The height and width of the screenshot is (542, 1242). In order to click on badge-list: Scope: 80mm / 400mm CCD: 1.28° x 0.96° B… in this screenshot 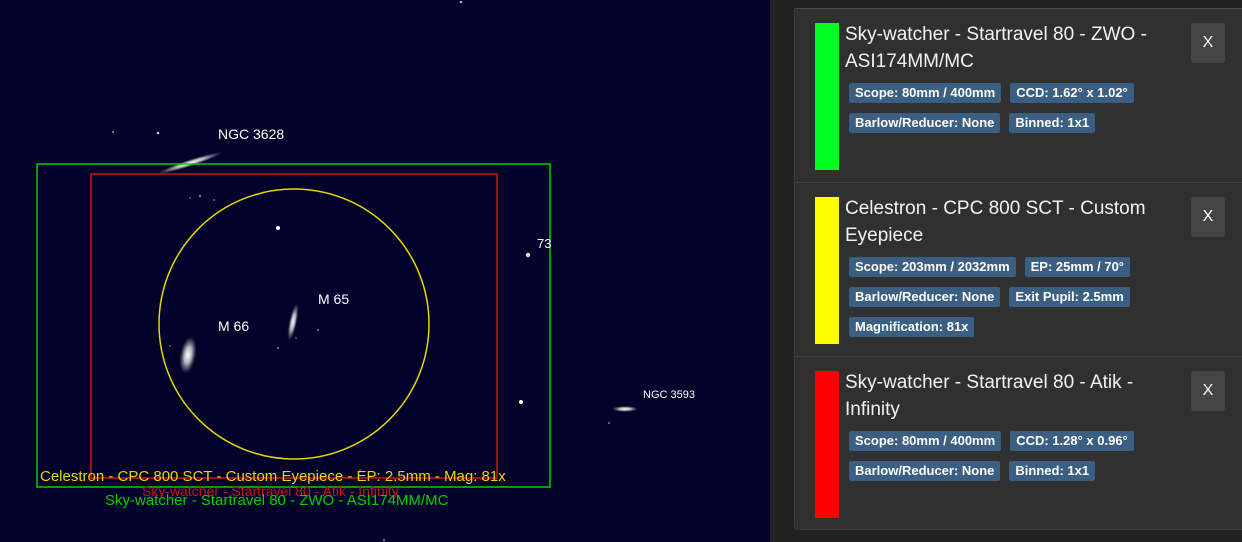, I will do `click(1029, 456)`.